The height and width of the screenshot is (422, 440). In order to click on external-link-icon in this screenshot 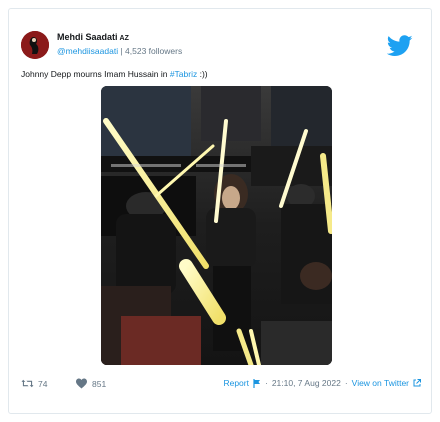, I will do `click(417, 383)`.